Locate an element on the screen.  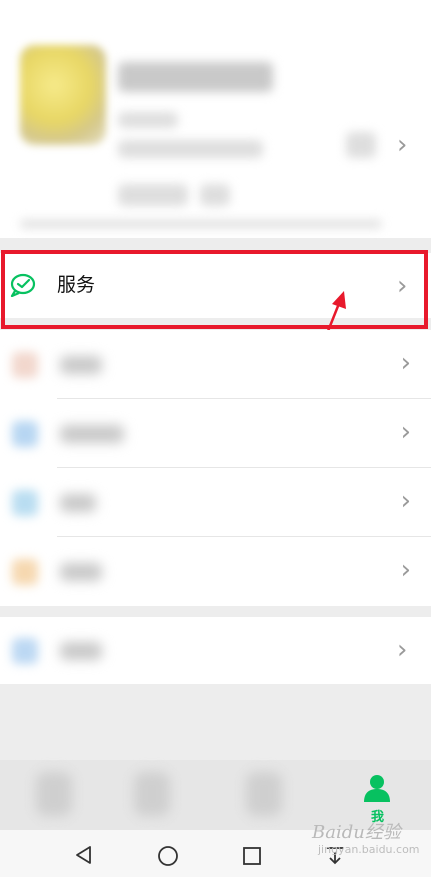
discover-icon is located at coordinates (264, 794).